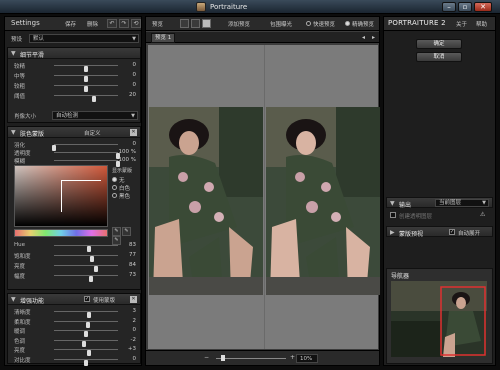 The width and height of the screenshot is (500, 370). I want to click on single-view-icon, so click(184, 23).